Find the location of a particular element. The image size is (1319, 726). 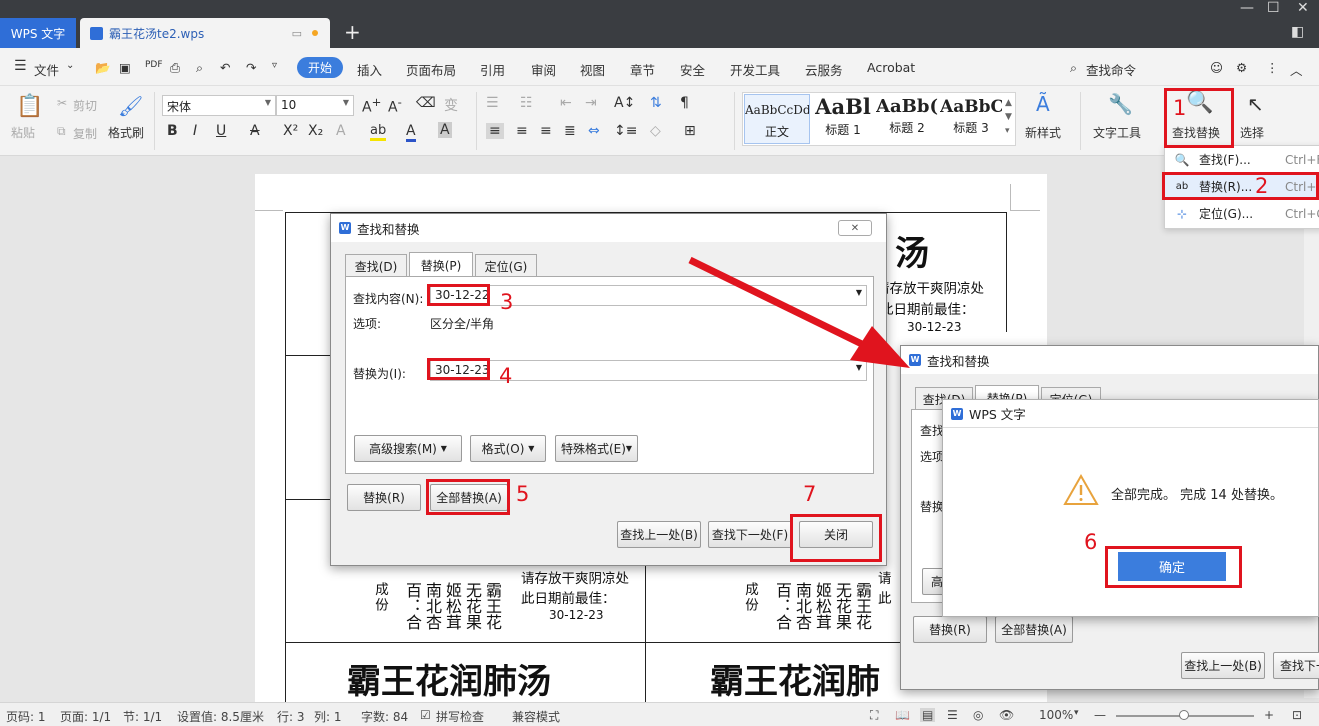

font-name-combo: 宋体 ▼ is located at coordinates (219, 105).